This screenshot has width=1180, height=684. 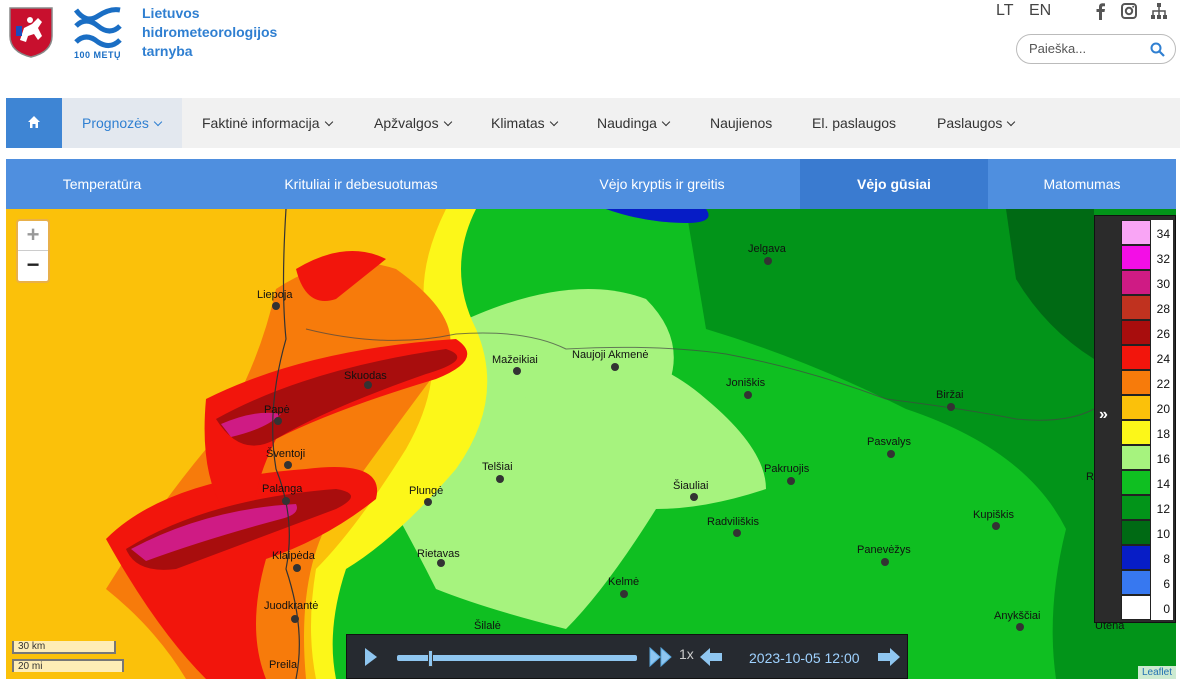 I want to click on time-slider-track, so click(x=517, y=658).